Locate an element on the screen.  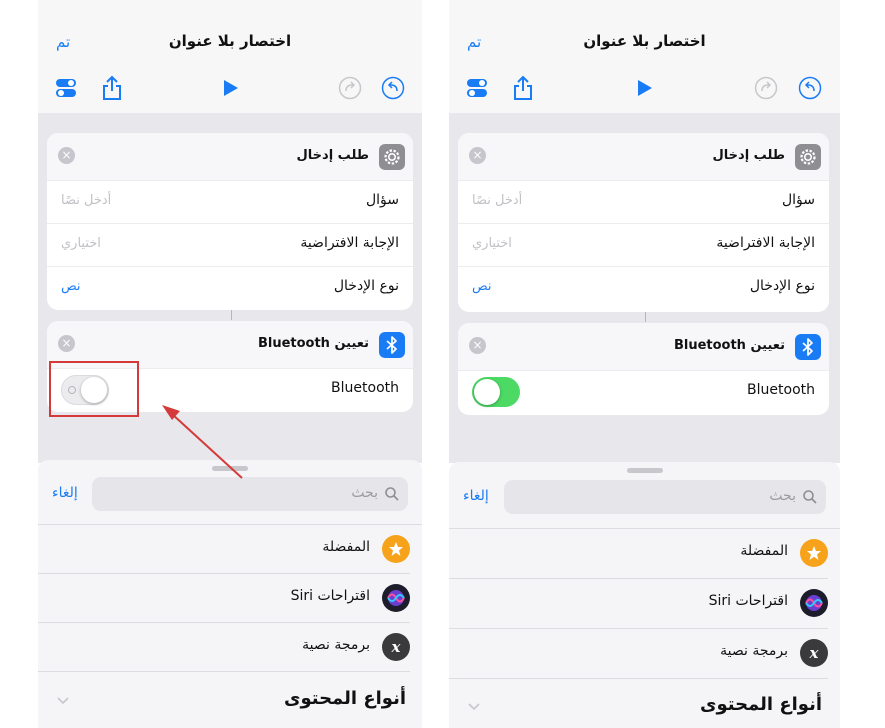
bluetooth-toggle is located at coordinates (496, 392).